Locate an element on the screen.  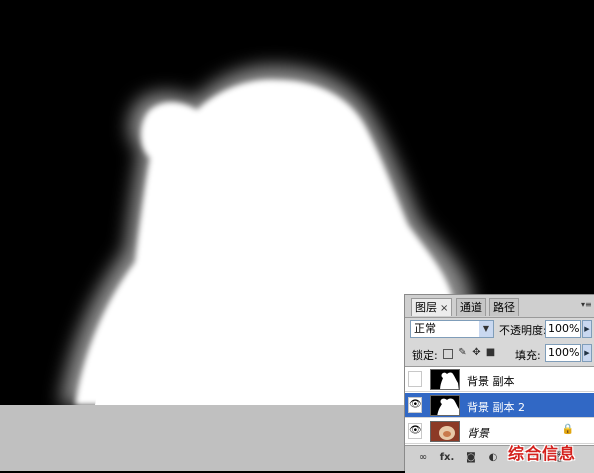
watermark-text: 综合信息 is located at coordinates (542, 453).